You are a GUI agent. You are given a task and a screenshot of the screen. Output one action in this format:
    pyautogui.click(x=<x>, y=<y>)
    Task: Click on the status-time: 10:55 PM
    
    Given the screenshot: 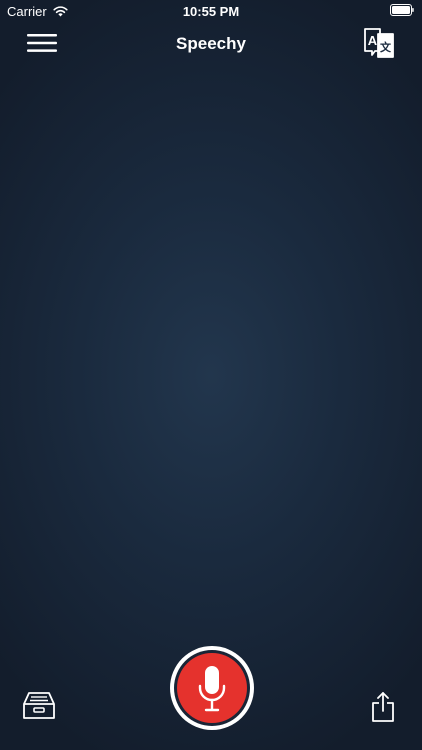 What is the action you would take?
    pyautogui.click(x=211, y=11)
    